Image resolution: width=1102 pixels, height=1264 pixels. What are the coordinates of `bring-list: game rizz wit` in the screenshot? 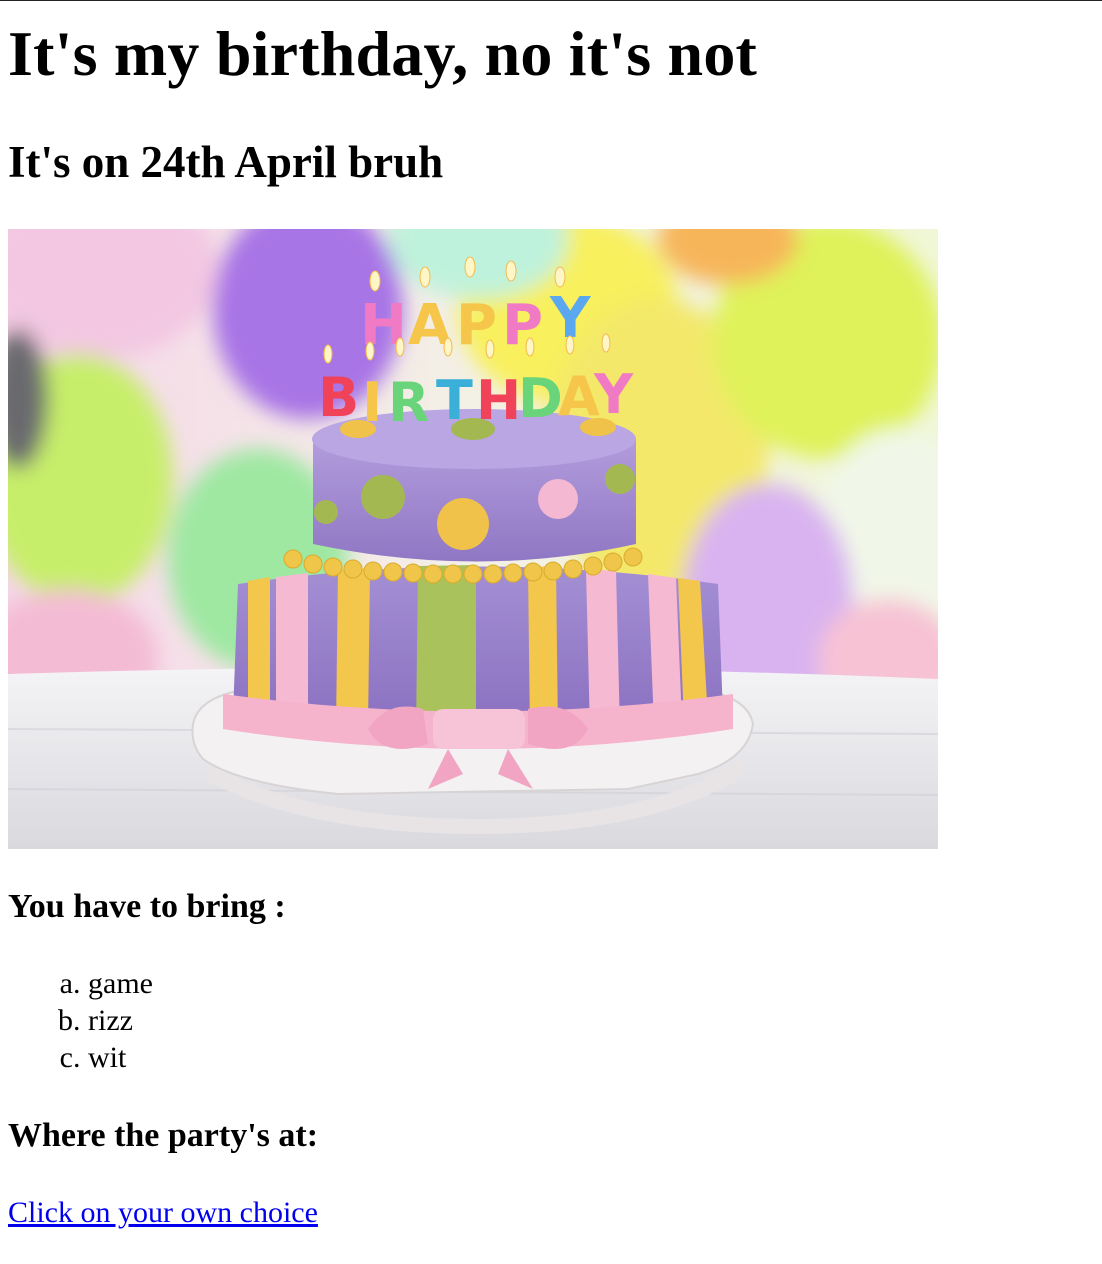 It's located at (80, 1020).